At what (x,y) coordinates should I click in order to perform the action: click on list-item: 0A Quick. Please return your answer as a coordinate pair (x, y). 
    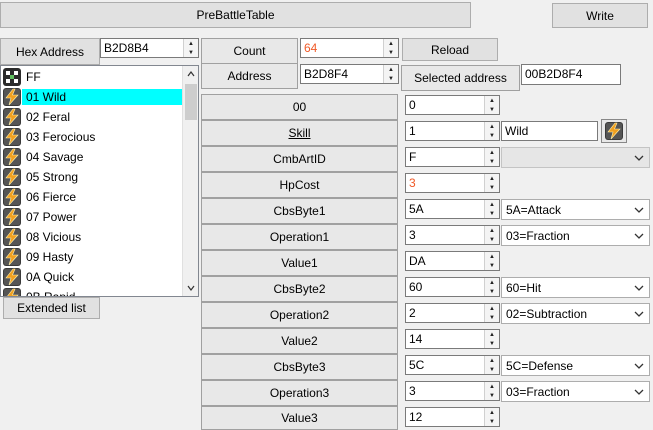
    Looking at the image, I should click on (92, 277).